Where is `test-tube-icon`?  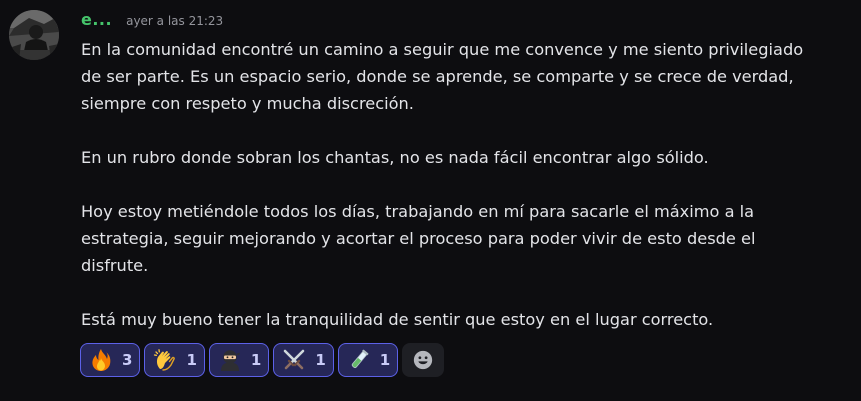 test-tube-icon is located at coordinates (360, 358).